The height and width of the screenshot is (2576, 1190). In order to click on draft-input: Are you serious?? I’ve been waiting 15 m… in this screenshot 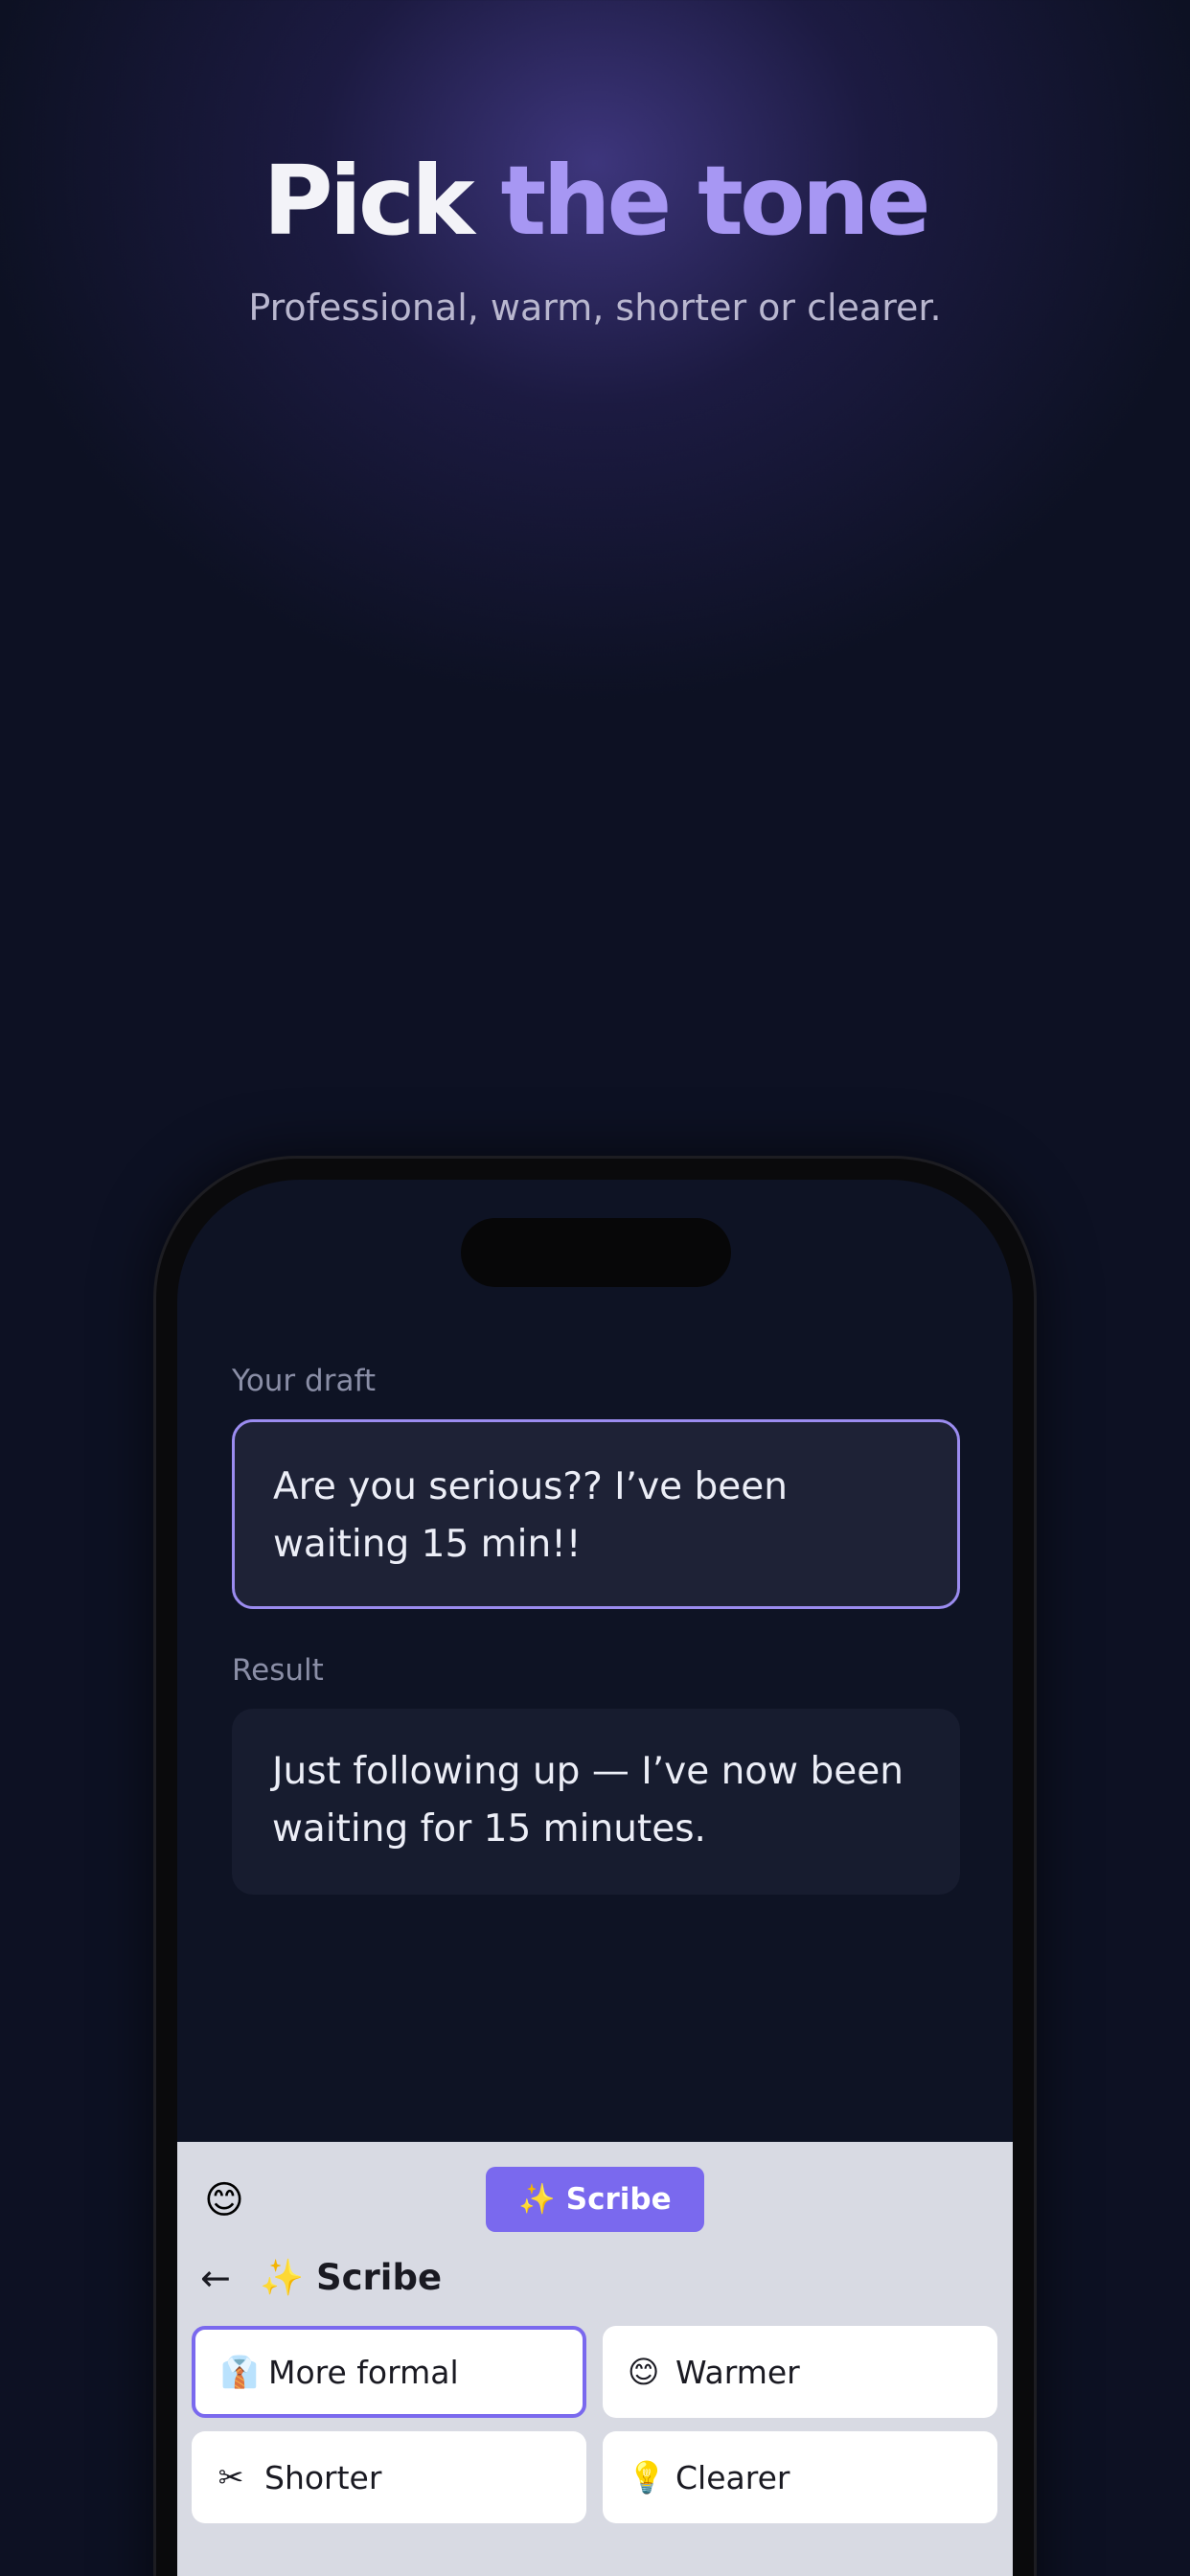, I will do `click(596, 1514)`.